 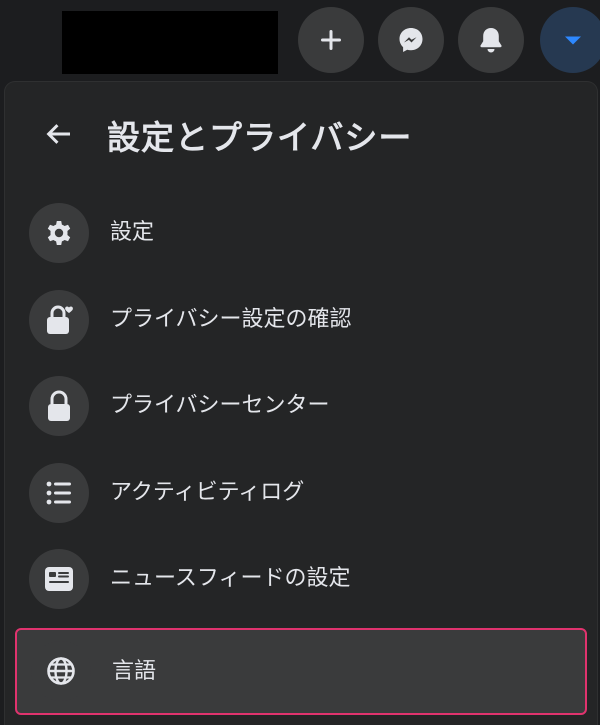 What do you see at coordinates (170, 42) in the screenshot?
I see `redacted-area` at bounding box center [170, 42].